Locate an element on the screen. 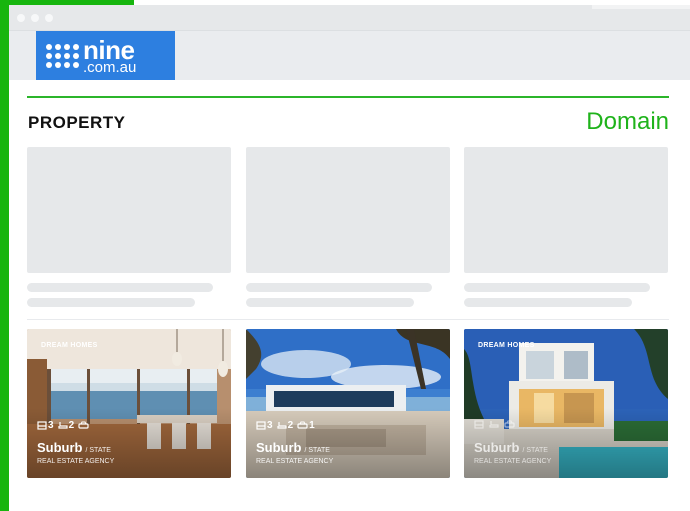  row-separator is located at coordinates (348, 319).